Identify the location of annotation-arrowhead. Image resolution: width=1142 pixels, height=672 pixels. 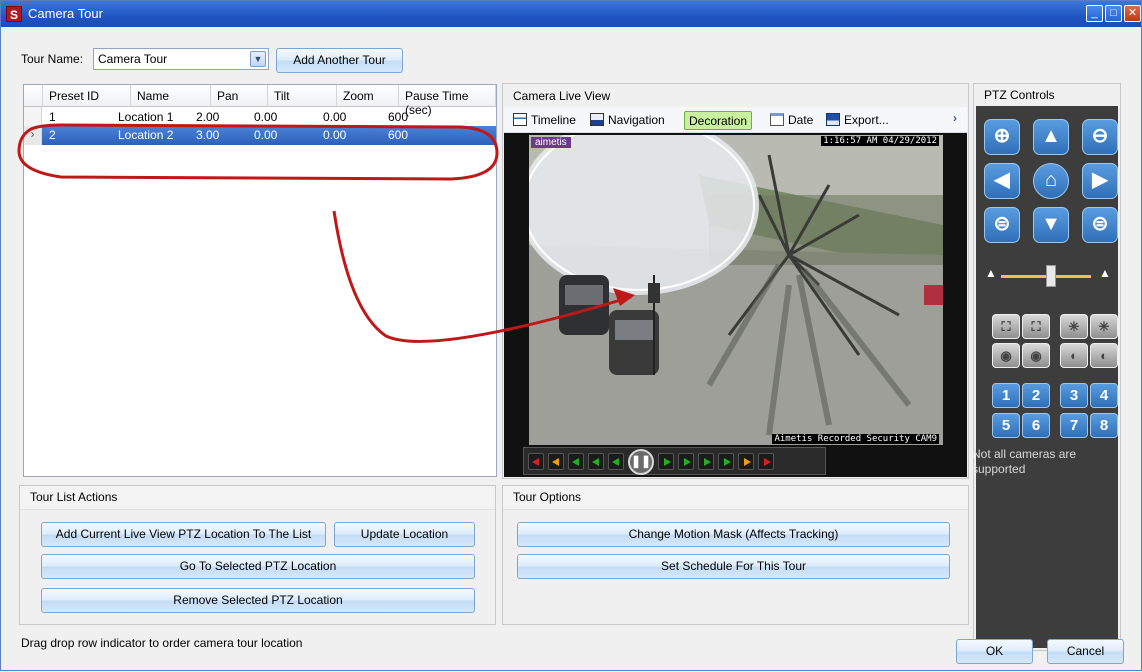
(624, 297).